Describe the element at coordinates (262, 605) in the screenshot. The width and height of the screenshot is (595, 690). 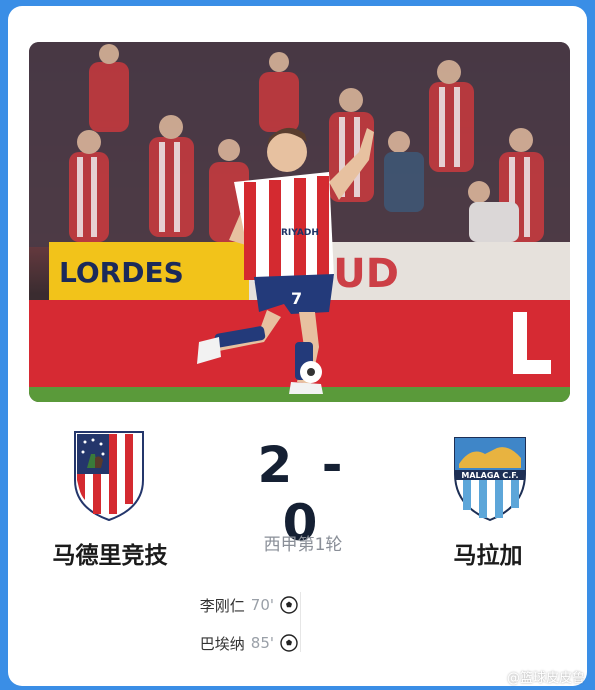
I see `goal-minute: 70'` at that location.